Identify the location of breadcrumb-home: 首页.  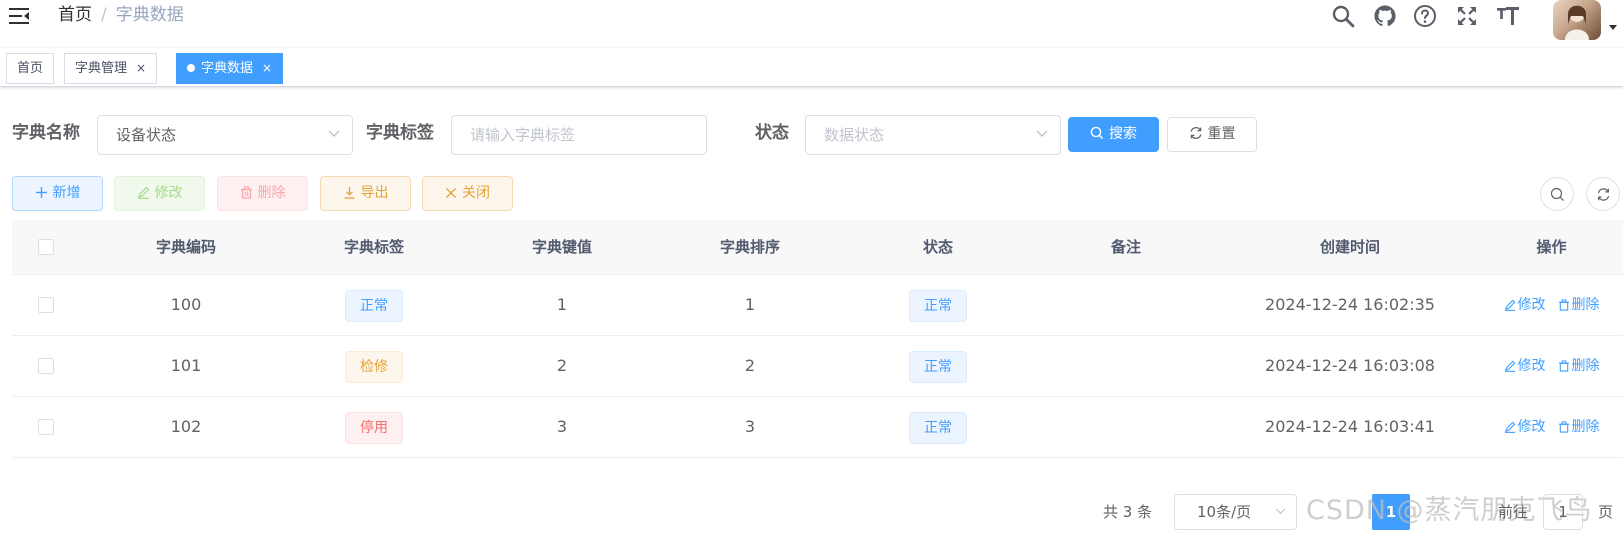
(75, 15).